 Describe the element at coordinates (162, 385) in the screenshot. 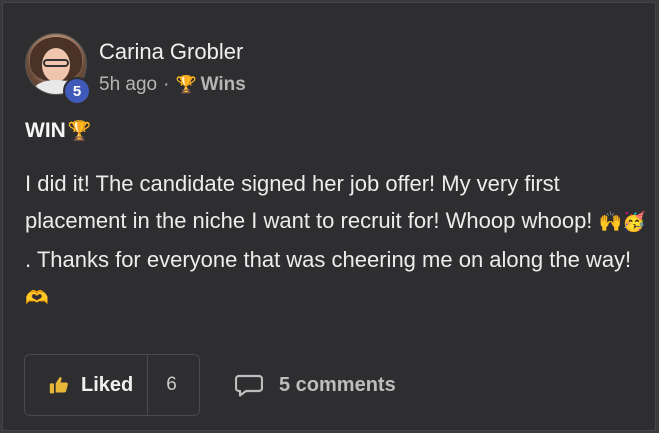

I see `like-count: 6` at that location.